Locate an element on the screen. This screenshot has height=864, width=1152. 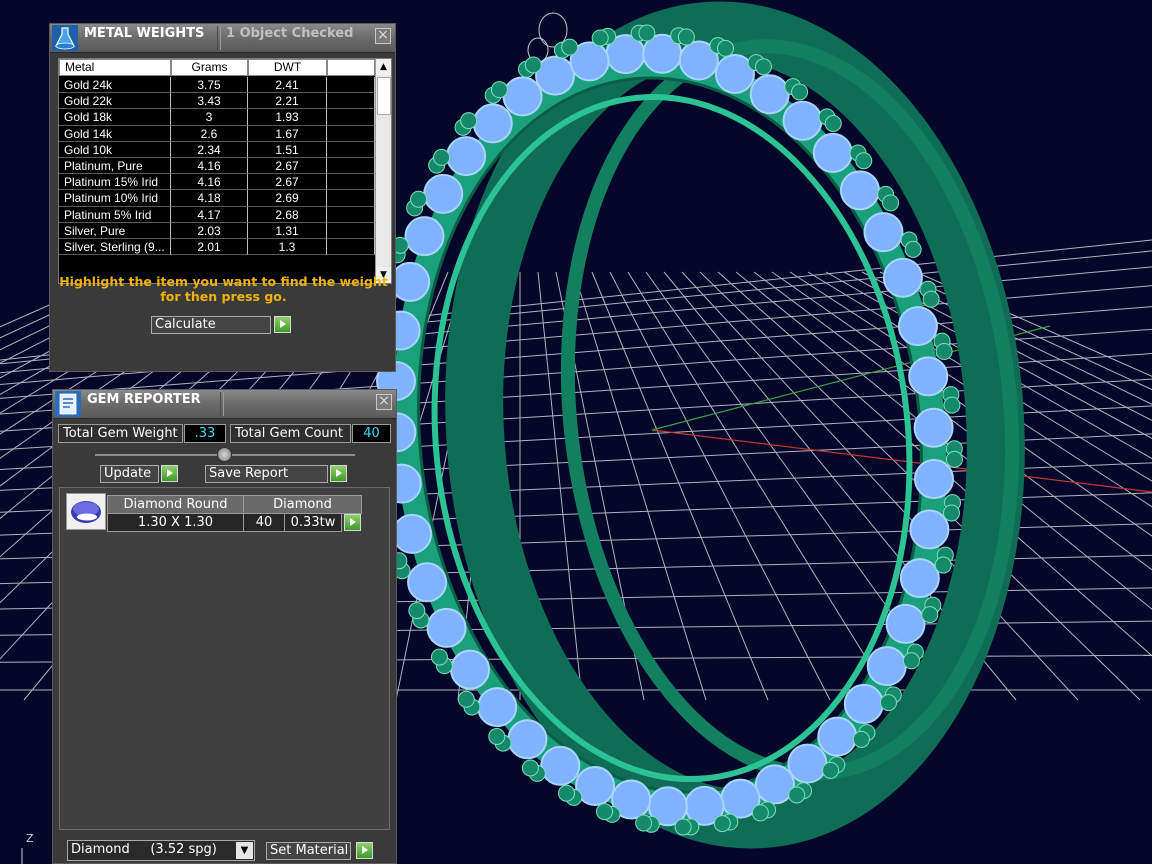
metal-grams: 4.16 is located at coordinates (209, 182).